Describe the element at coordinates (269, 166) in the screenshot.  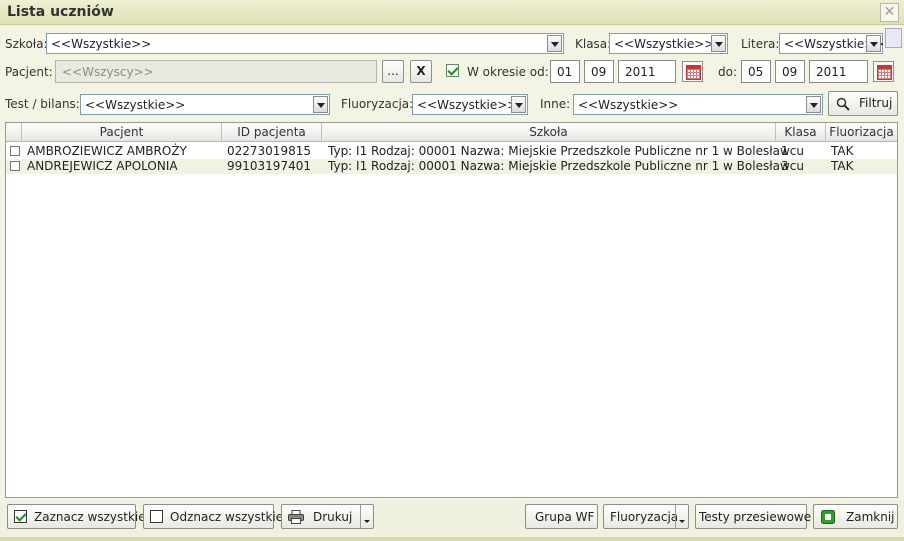
I see `cell-id: 99103197401` at that location.